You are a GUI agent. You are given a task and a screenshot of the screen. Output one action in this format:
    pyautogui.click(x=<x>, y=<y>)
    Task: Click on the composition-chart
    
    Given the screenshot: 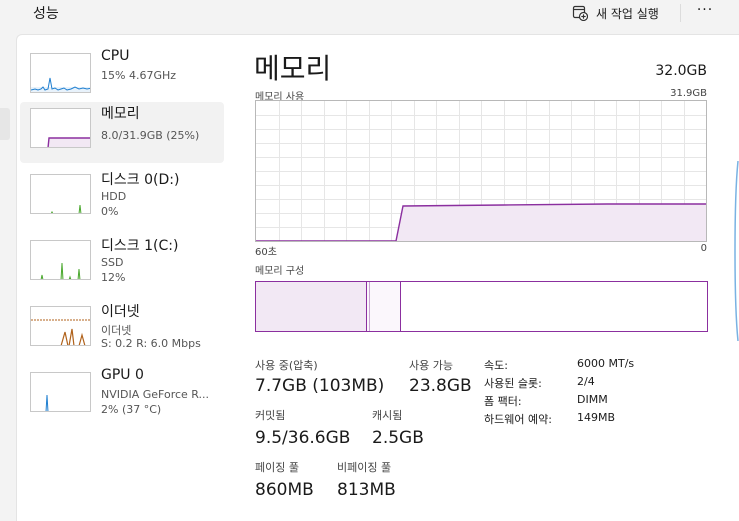 What is the action you would take?
    pyautogui.click(x=328, y=306)
    